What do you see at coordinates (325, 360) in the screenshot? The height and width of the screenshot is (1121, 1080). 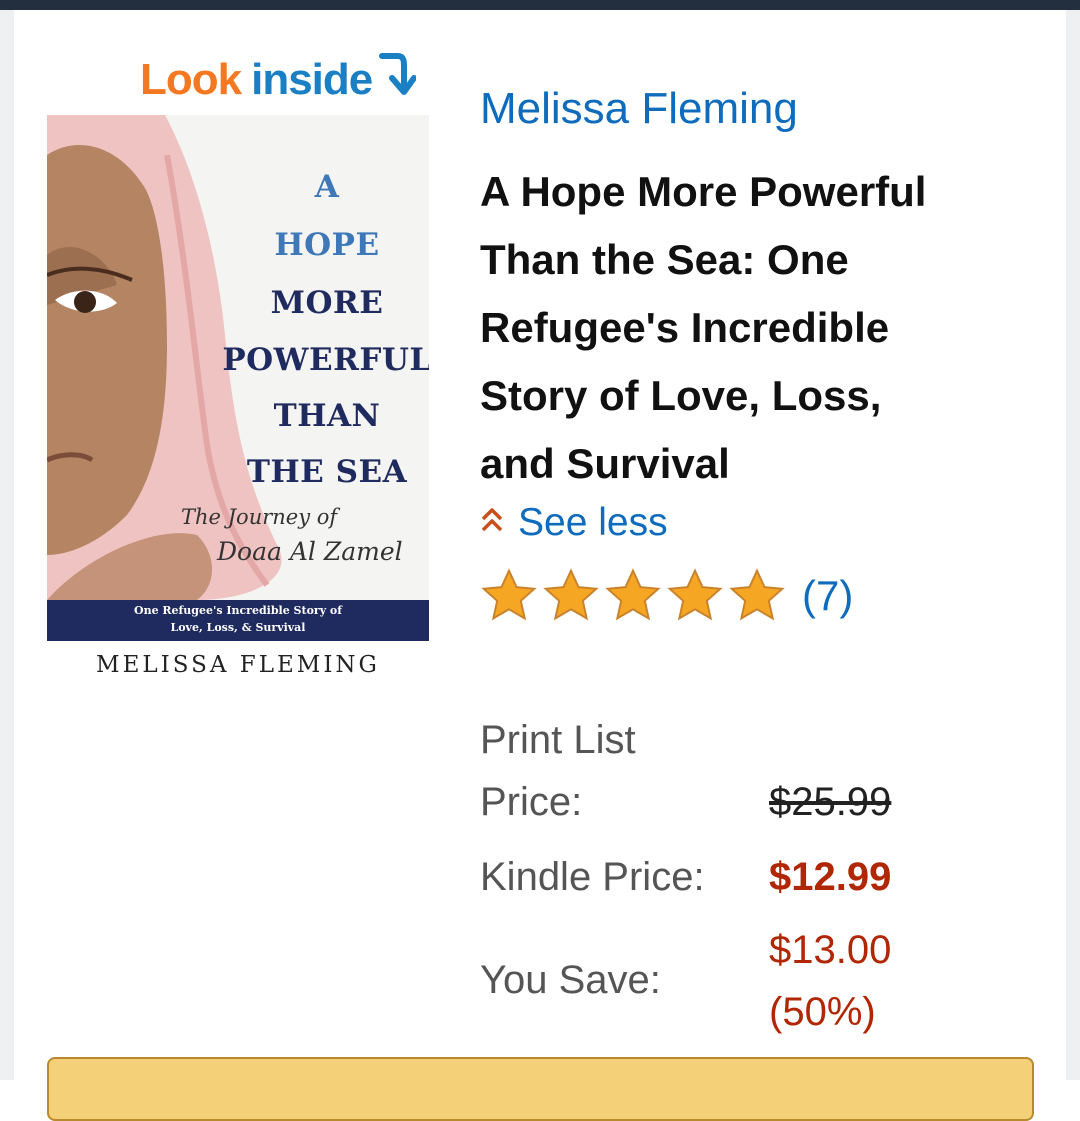 I see `cover-title-line: POWERFUL` at bounding box center [325, 360].